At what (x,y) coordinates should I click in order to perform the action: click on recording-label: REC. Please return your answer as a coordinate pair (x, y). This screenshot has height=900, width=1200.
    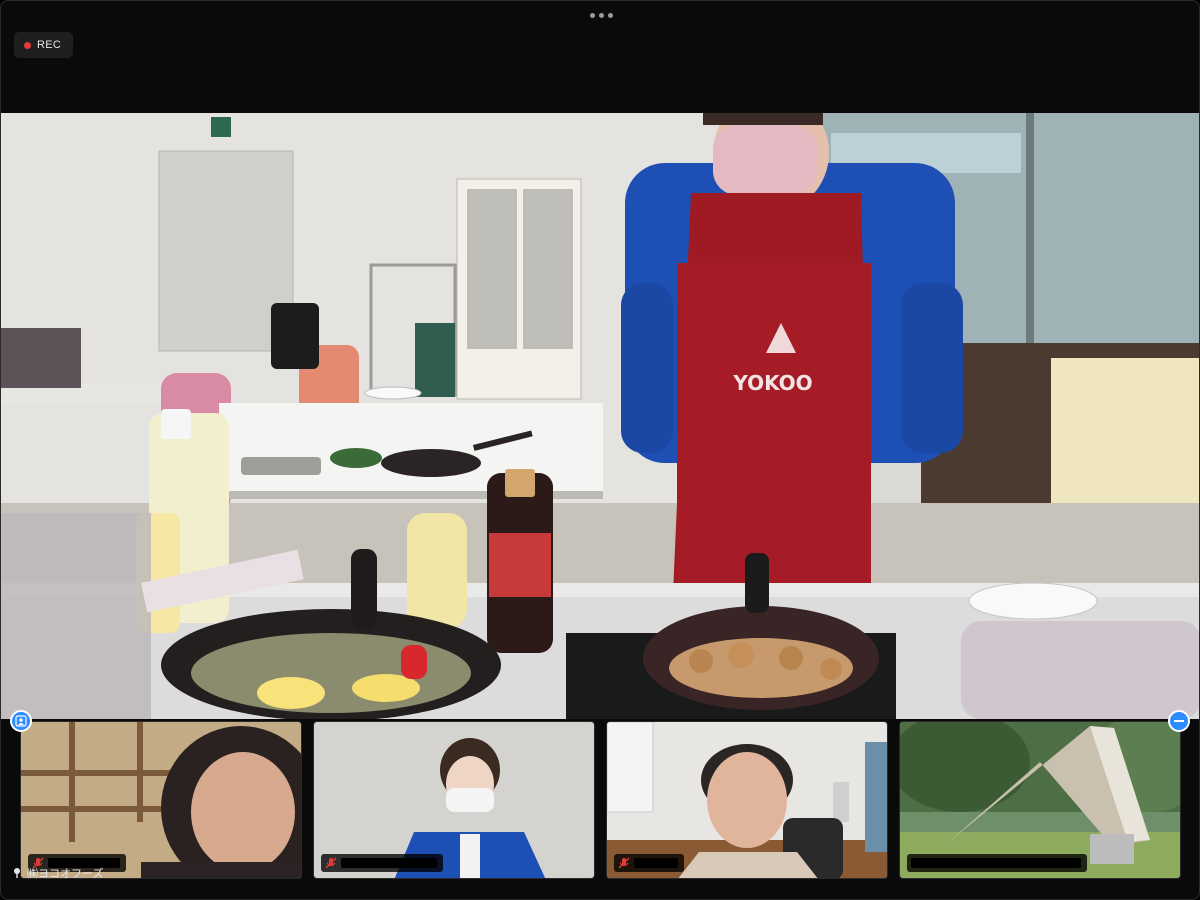
    Looking at the image, I should click on (49, 45).